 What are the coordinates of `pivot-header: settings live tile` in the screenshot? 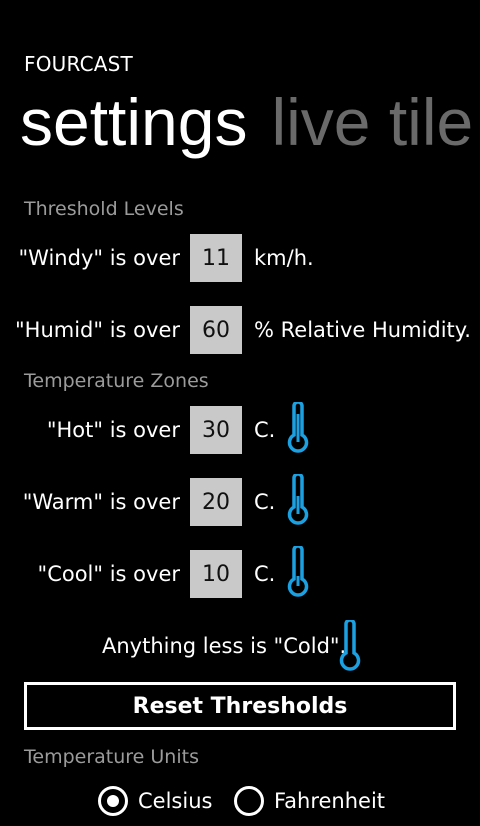 It's located at (246, 122).